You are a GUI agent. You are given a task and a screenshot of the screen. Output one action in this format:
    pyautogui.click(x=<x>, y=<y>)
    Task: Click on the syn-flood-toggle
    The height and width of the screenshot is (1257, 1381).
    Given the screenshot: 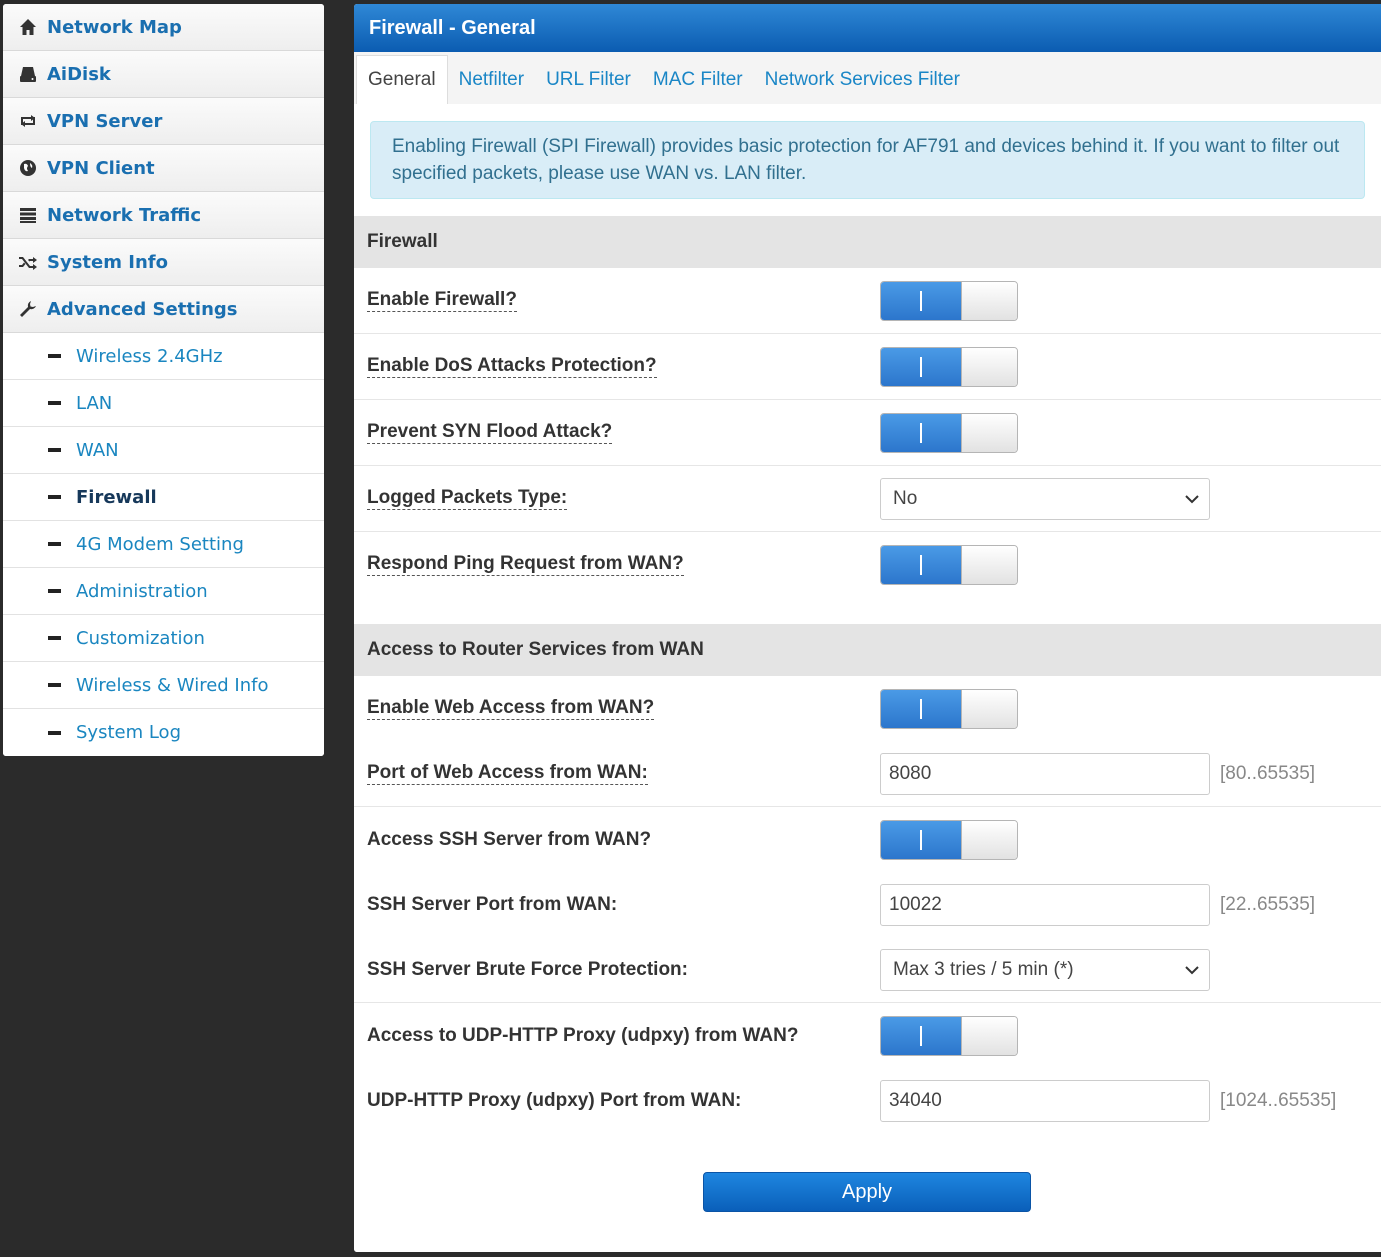 What is the action you would take?
    pyautogui.click(x=949, y=432)
    